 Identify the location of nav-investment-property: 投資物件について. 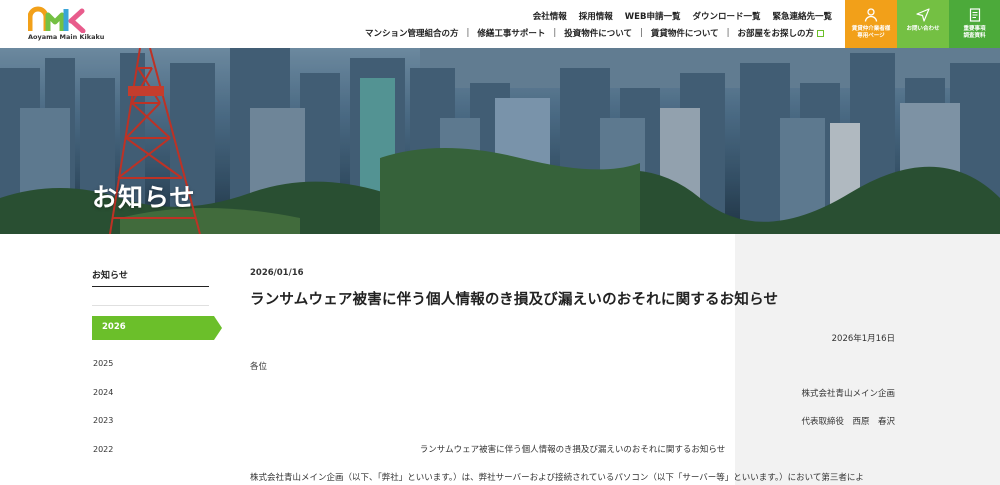
(598, 33).